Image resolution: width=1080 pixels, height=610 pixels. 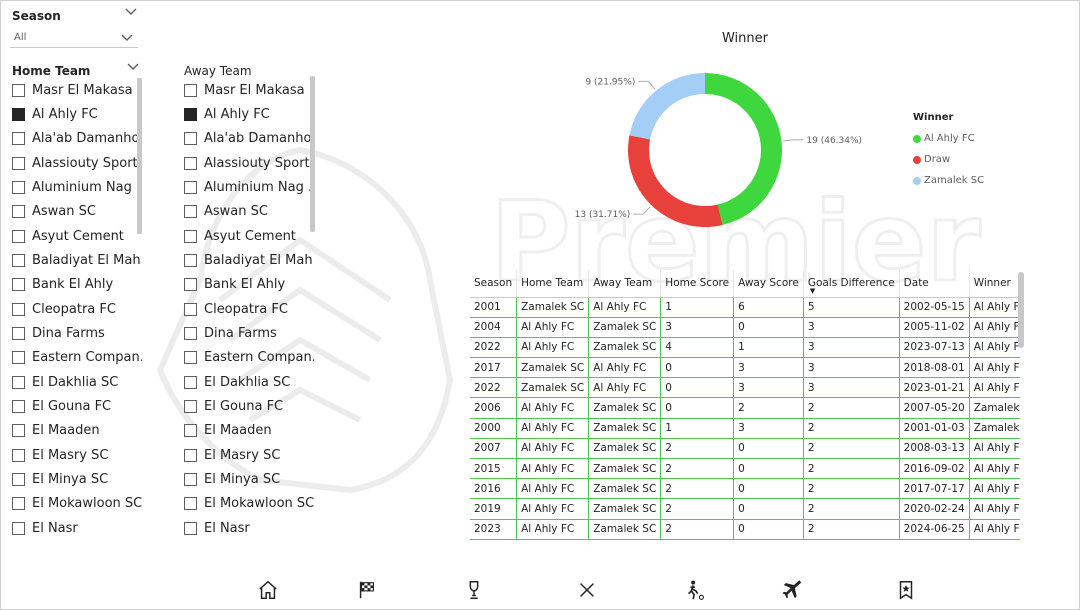 What do you see at coordinates (249, 69) in the screenshot?
I see `away-team-slicer-header: Away Team` at bounding box center [249, 69].